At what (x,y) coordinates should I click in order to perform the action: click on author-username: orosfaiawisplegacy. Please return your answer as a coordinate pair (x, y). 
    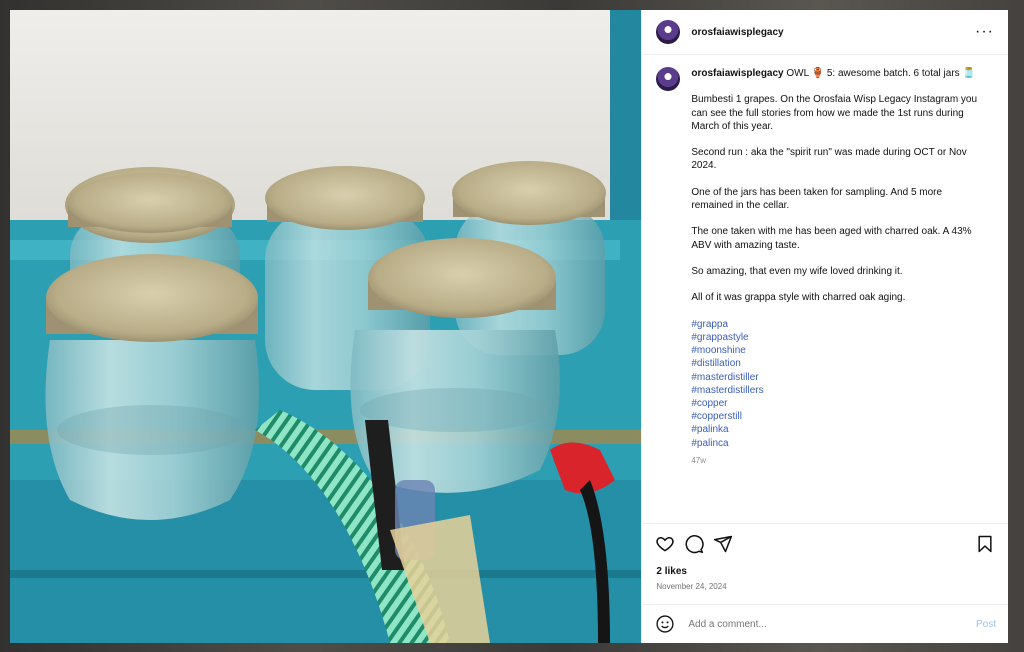
    Looking at the image, I should click on (833, 32).